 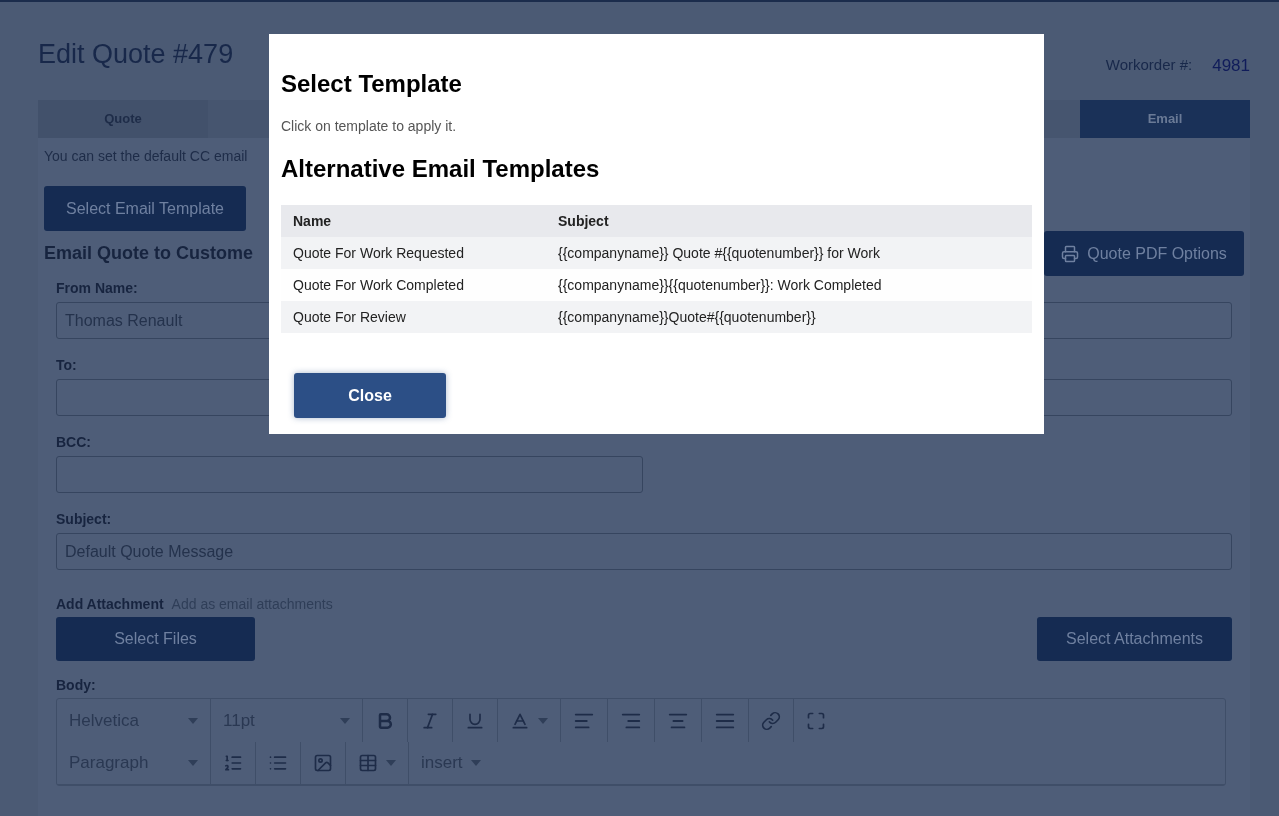 What do you see at coordinates (349, 474) in the screenshot?
I see `input-field` at bounding box center [349, 474].